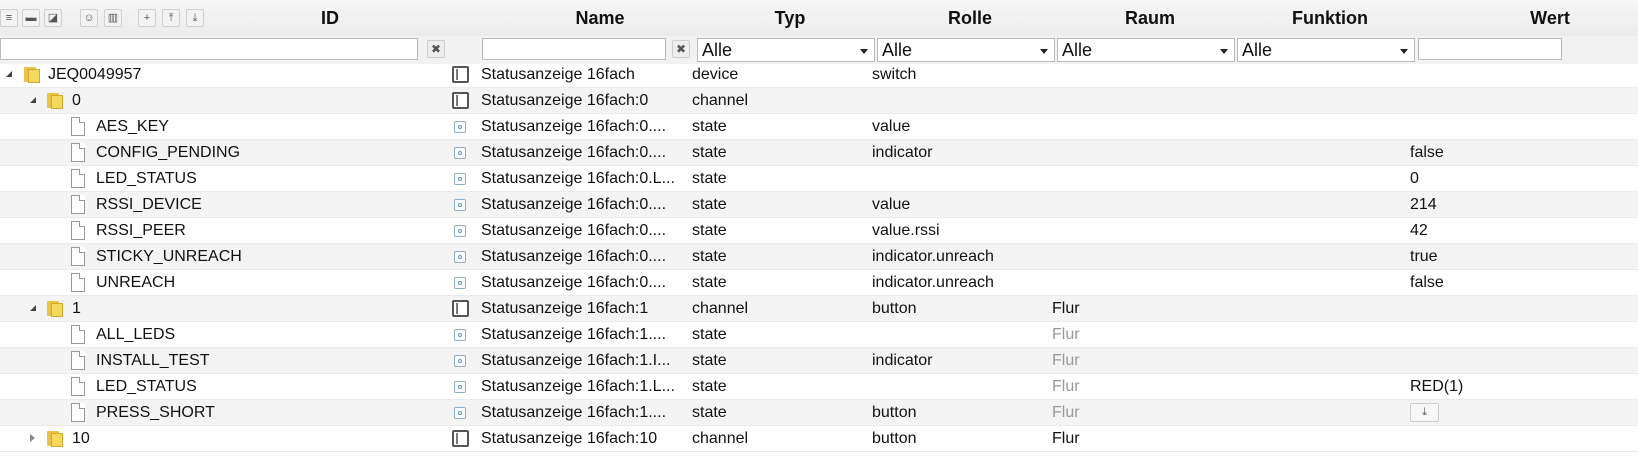 The image size is (1638, 459). Describe the element at coordinates (1427, 152) in the screenshot. I see `row-wert: false` at that location.